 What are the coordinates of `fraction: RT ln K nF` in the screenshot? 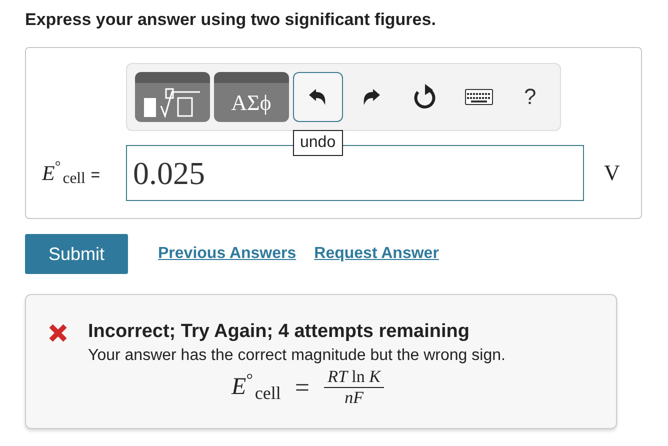 It's located at (354, 387).